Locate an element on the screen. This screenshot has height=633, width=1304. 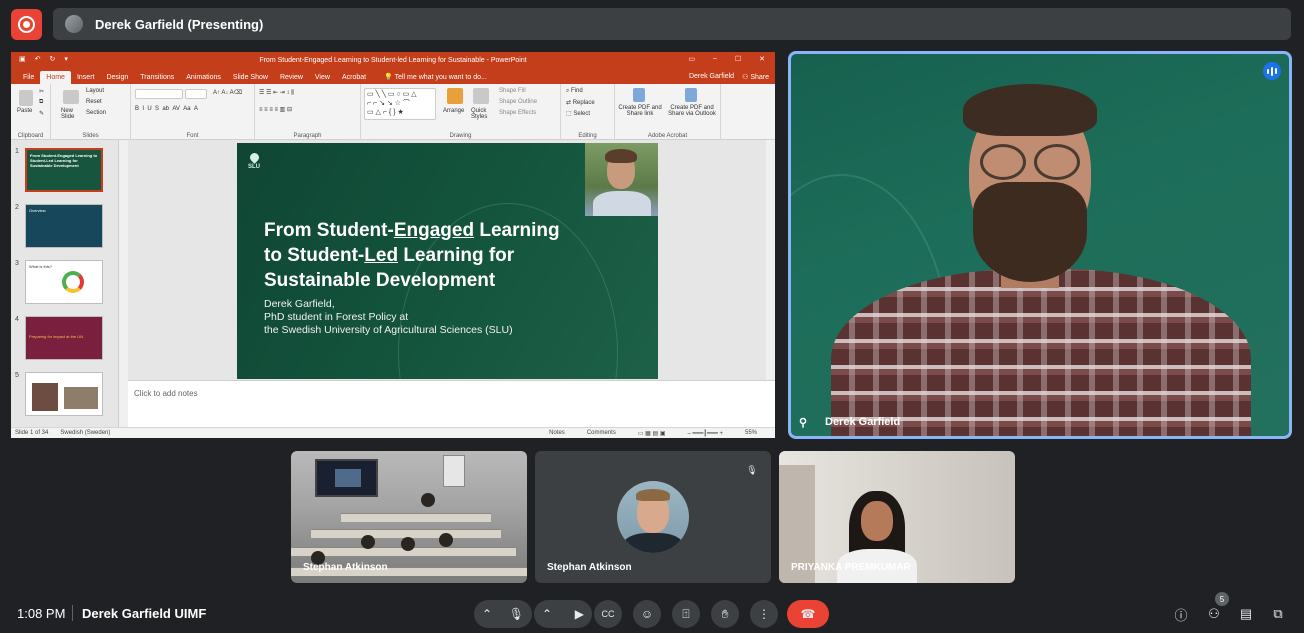
people-button: ⚇ is located at coordinates (1214, 614).